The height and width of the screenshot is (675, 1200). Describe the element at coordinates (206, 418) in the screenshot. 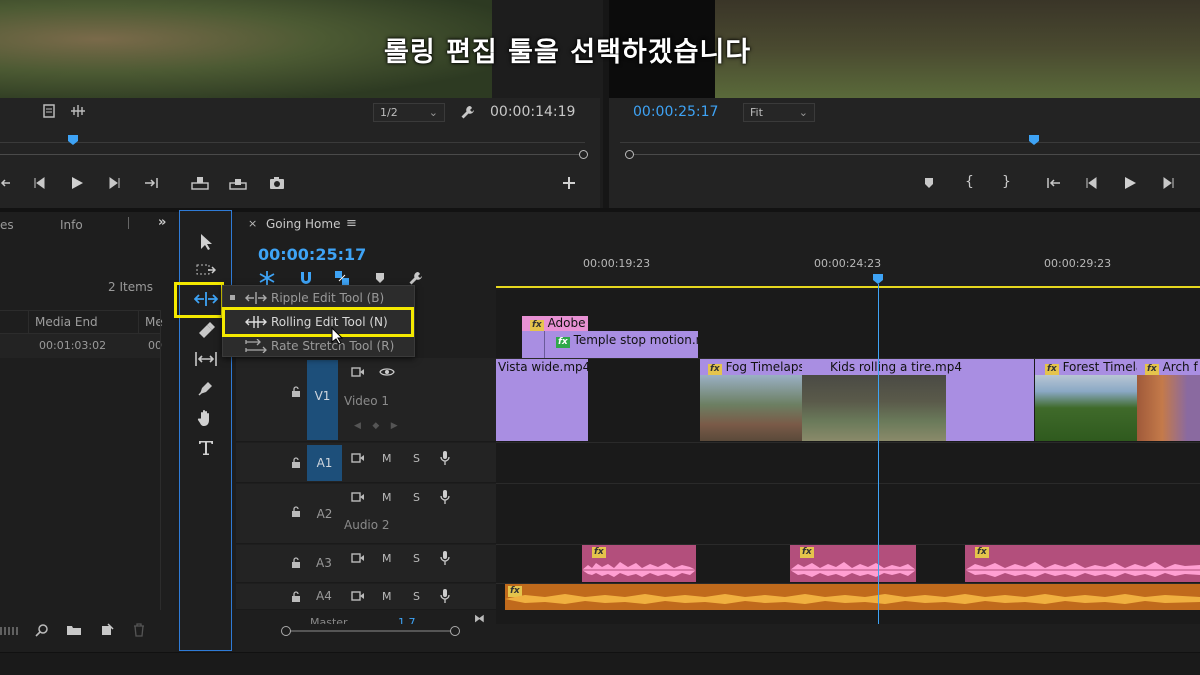

I see `hand-tool-icon` at that location.